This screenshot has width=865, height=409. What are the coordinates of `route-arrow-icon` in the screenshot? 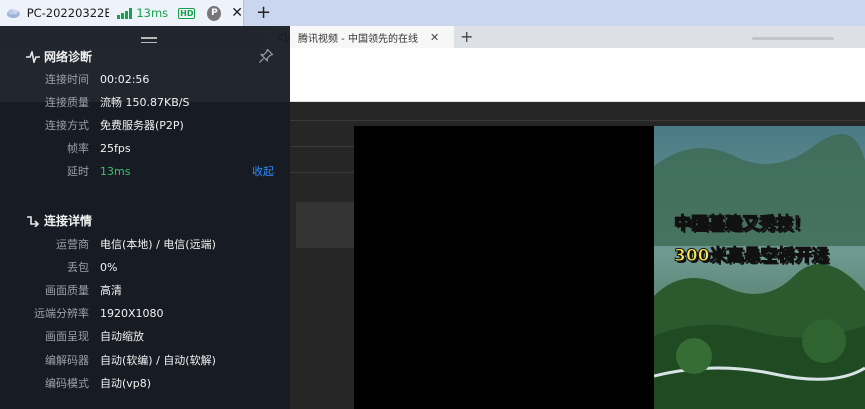 It's located at (33, 221).